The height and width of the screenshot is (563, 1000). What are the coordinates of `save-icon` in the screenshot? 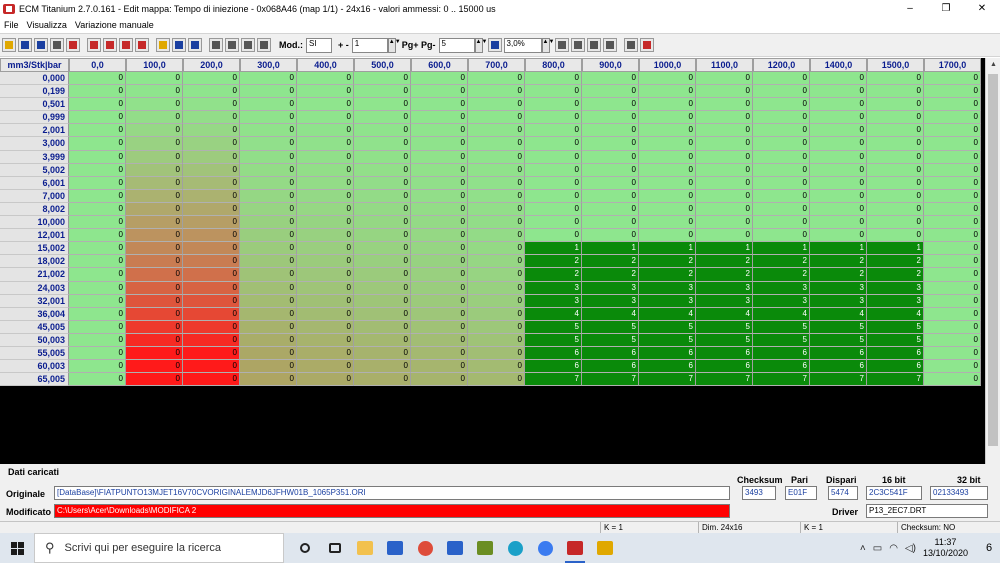 It's located at (179, 45).